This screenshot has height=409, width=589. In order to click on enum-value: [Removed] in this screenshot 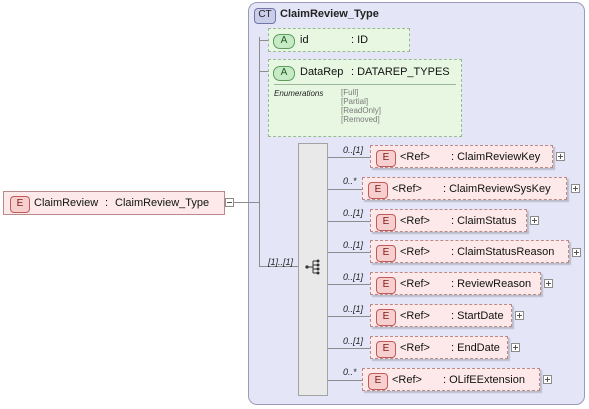, I will do `click(360, 119)`.